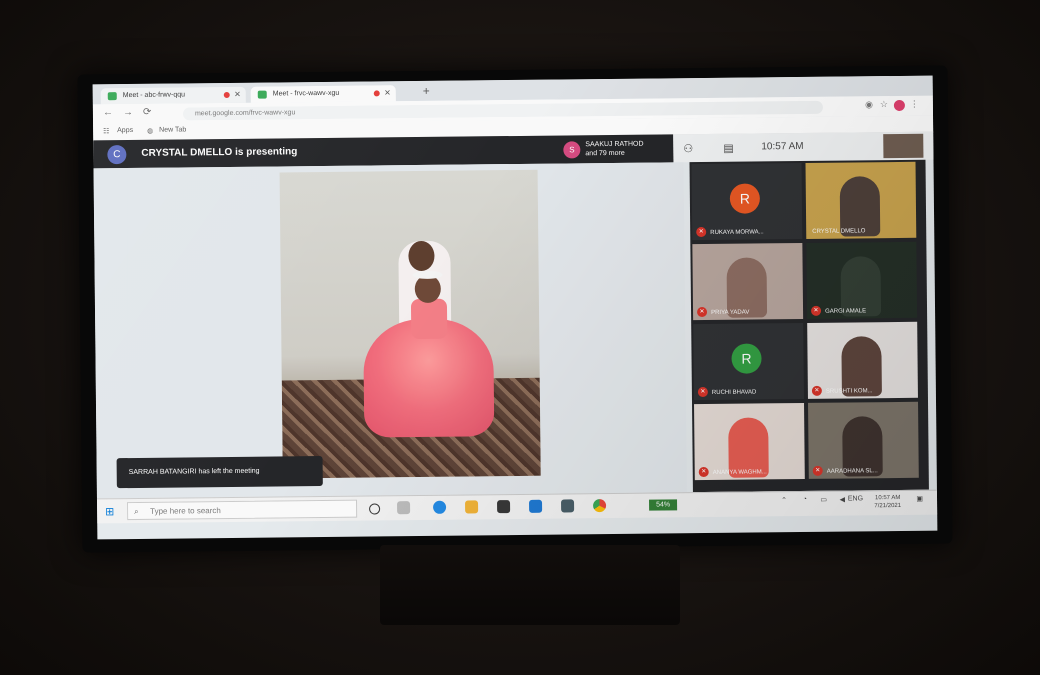  Describe the element at coordinates (728, 148) in the screenshot. I see `chat-icon: ▤` at that location.